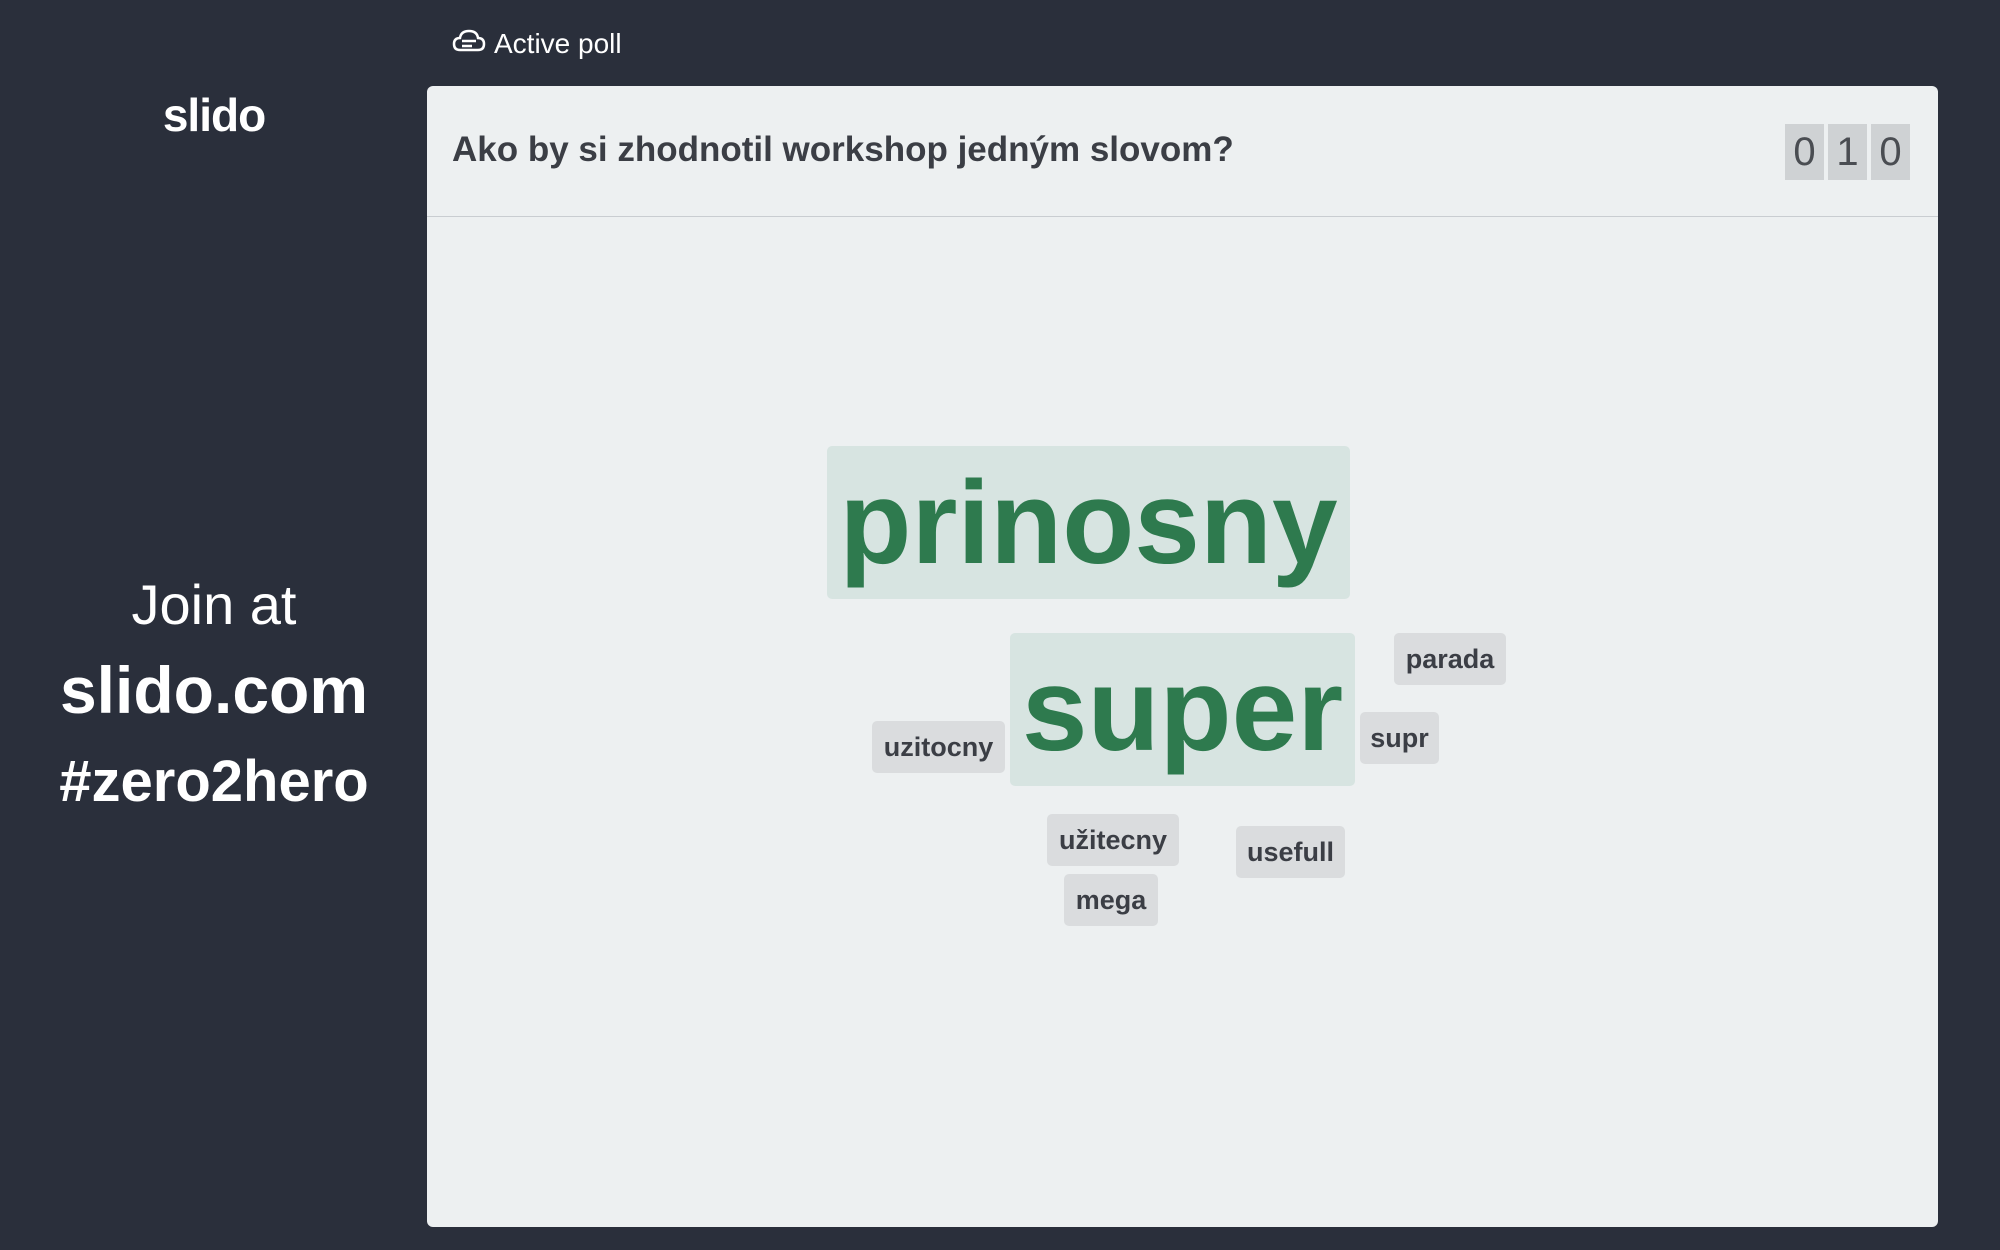  Describe the element at coordinates (214, 115) in the screenshot. I see `slido-logo: slido` at that location.